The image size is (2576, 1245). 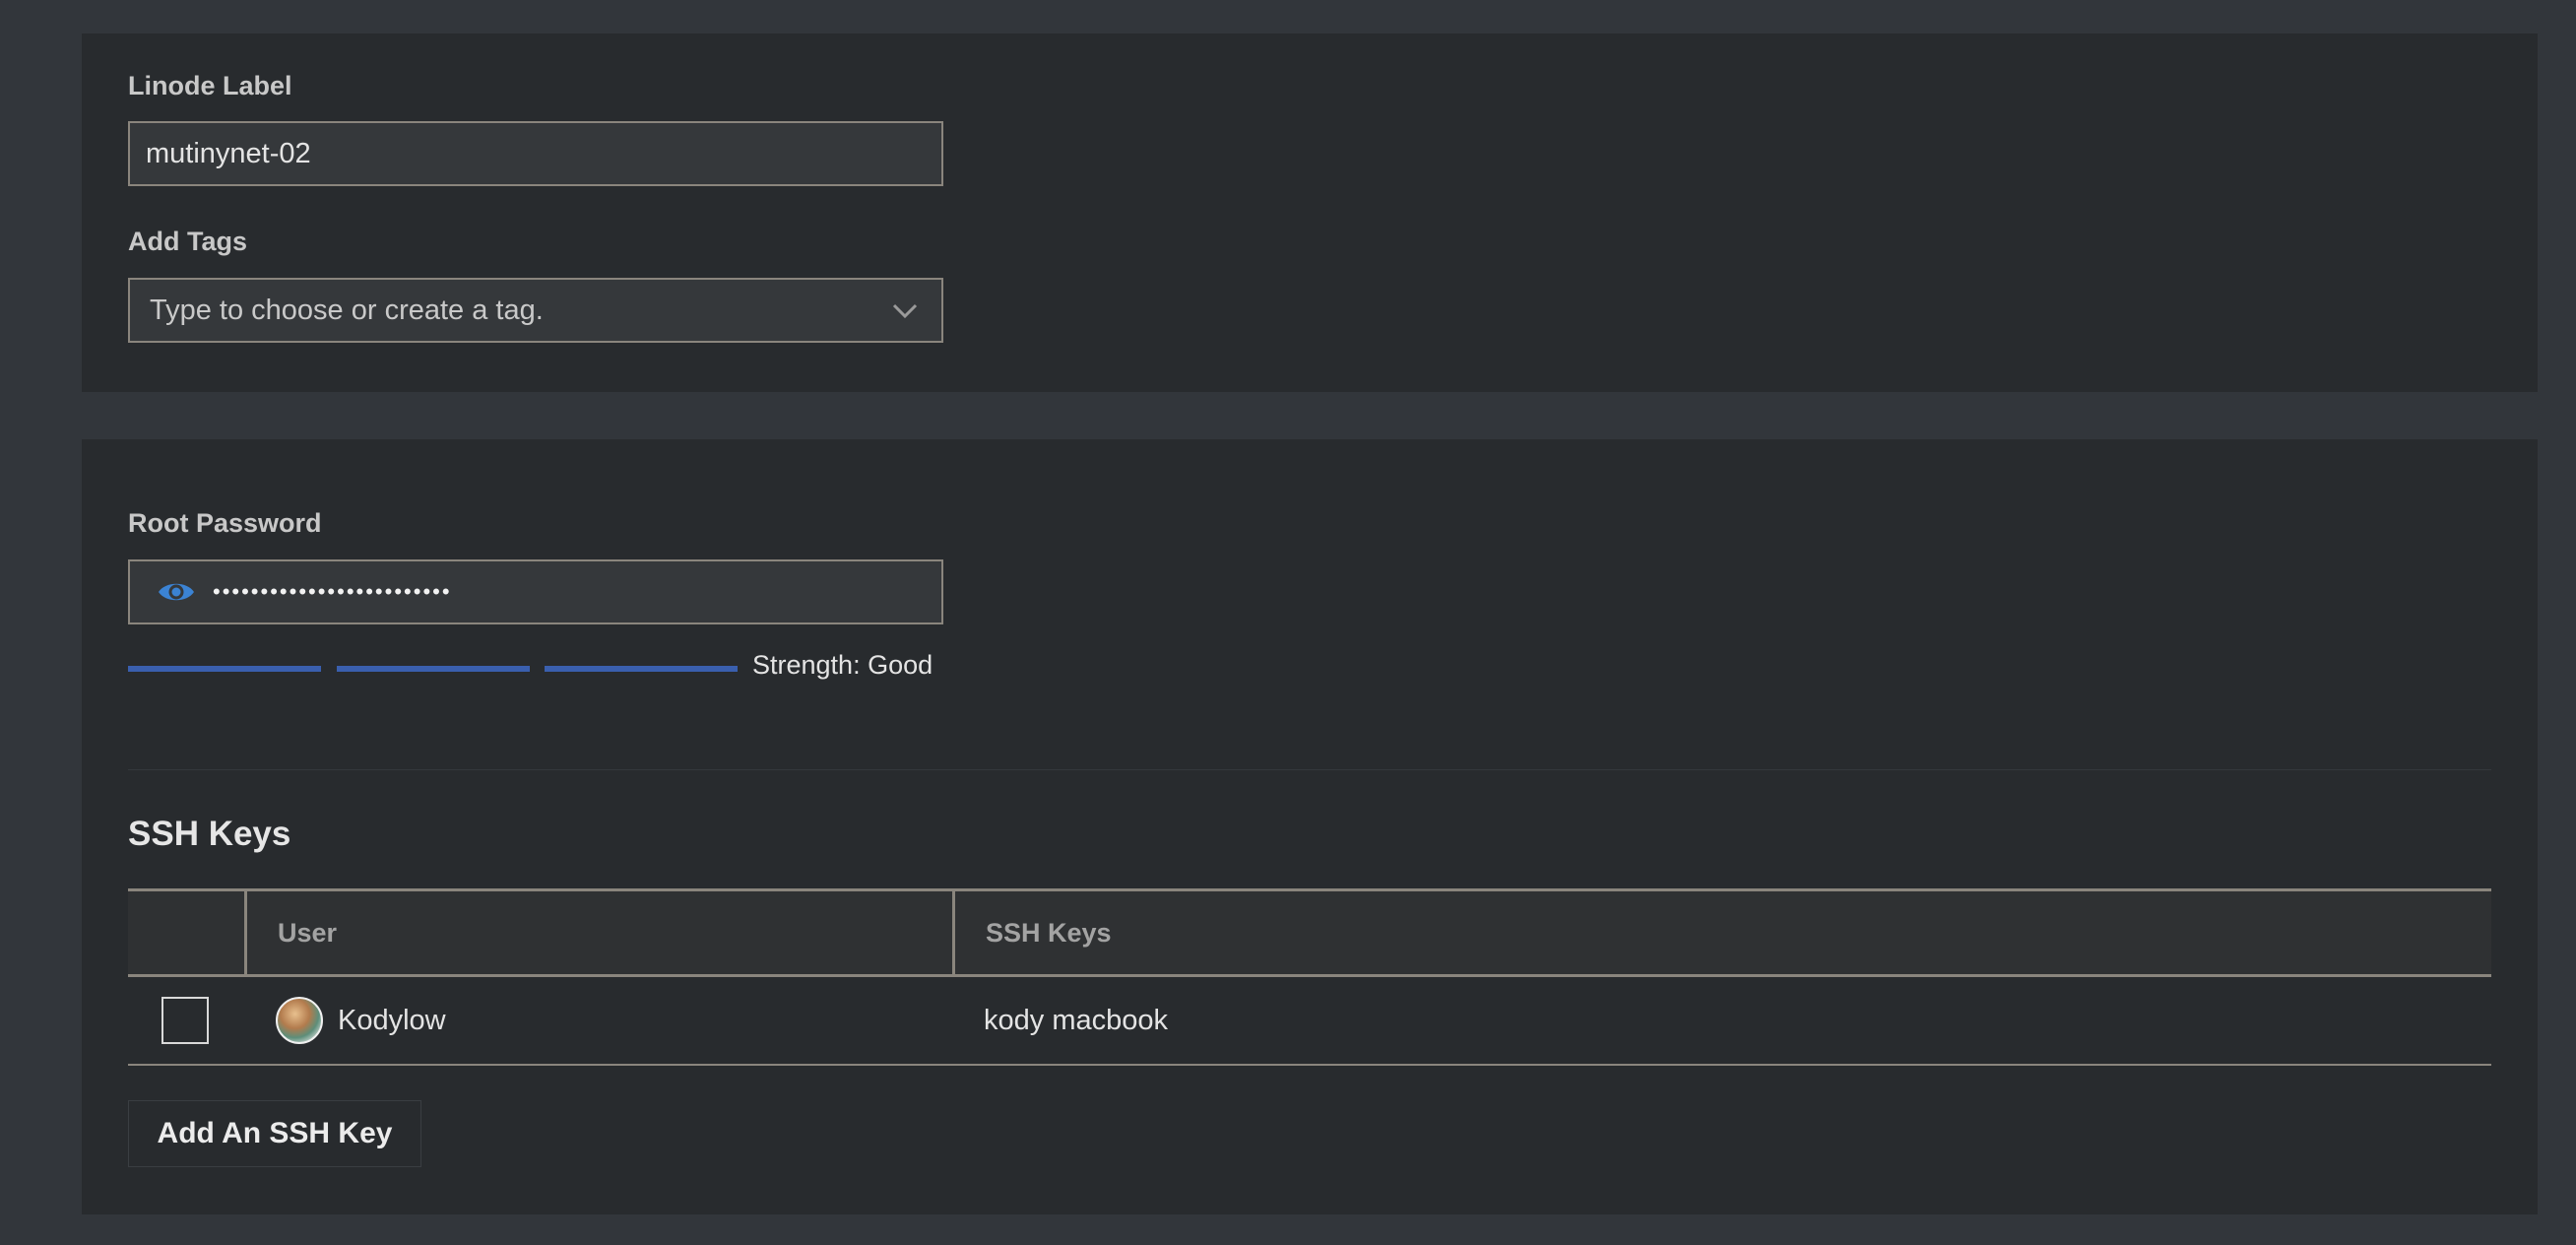 I want to click on table-header: User SSH Keys, so click(x=1309, y=933).